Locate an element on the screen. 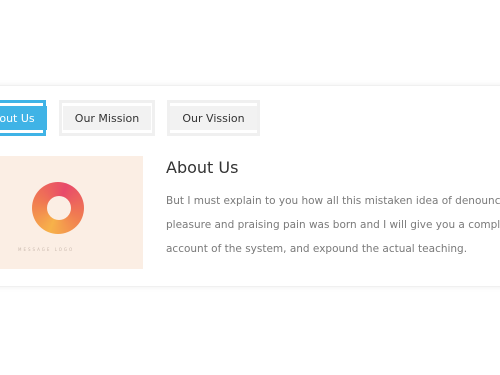 This screenshot has height=375, width=500. tab-about-us: out Us is located at coordinates (23, 118).